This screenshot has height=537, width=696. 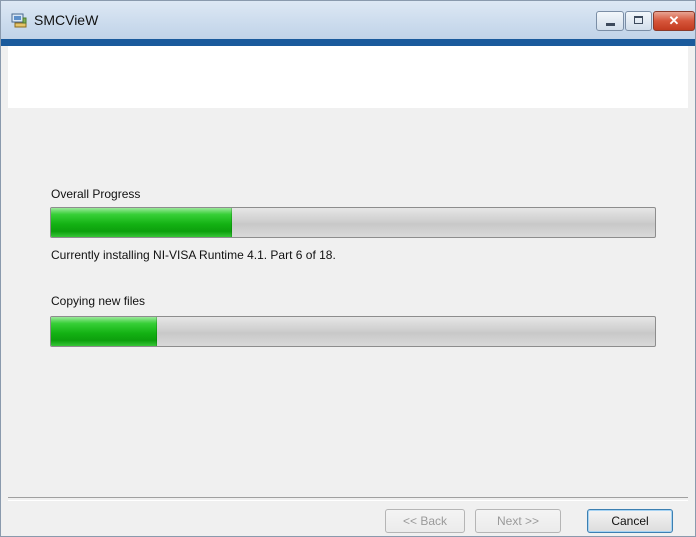 I want to click on back-button: << Back, so click(x=425, y=521).